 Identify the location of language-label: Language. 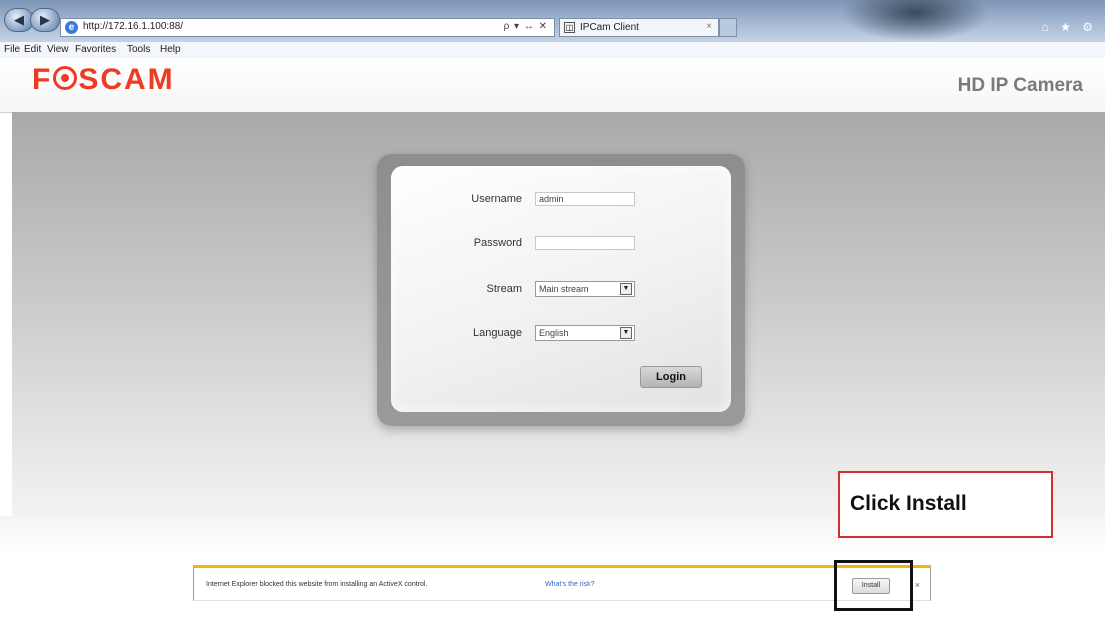
(497, 333).